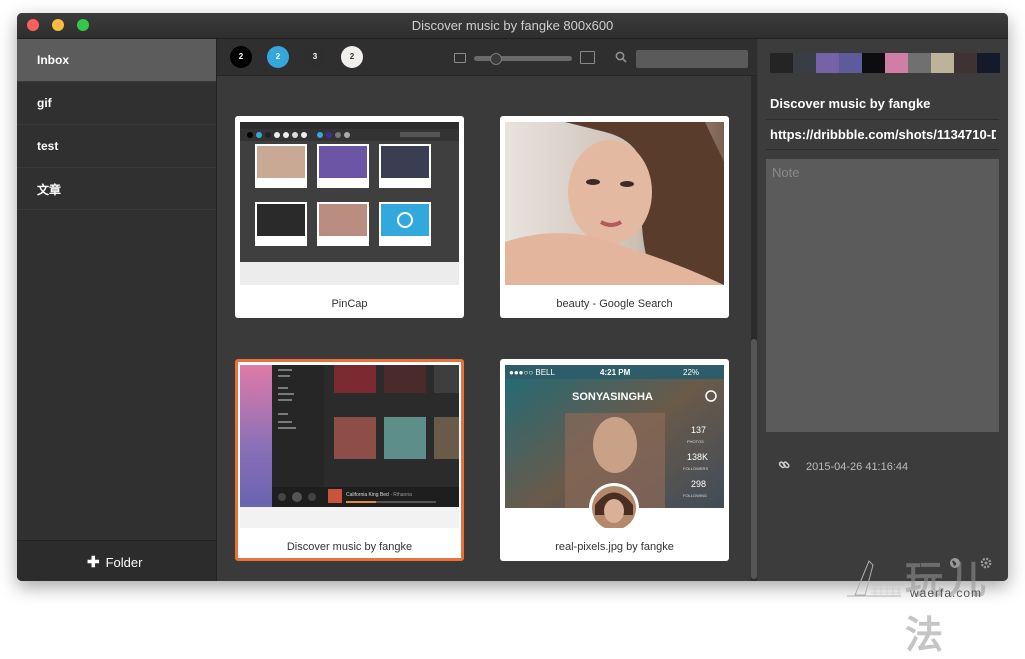 Image resolution: width=1025 pixels, height=659 pixels. What do you see at coordinates (857, 467) in the screenshot?
I see `created-date: 2015-04-26 41:16:44` at bounding box center [857, 467].